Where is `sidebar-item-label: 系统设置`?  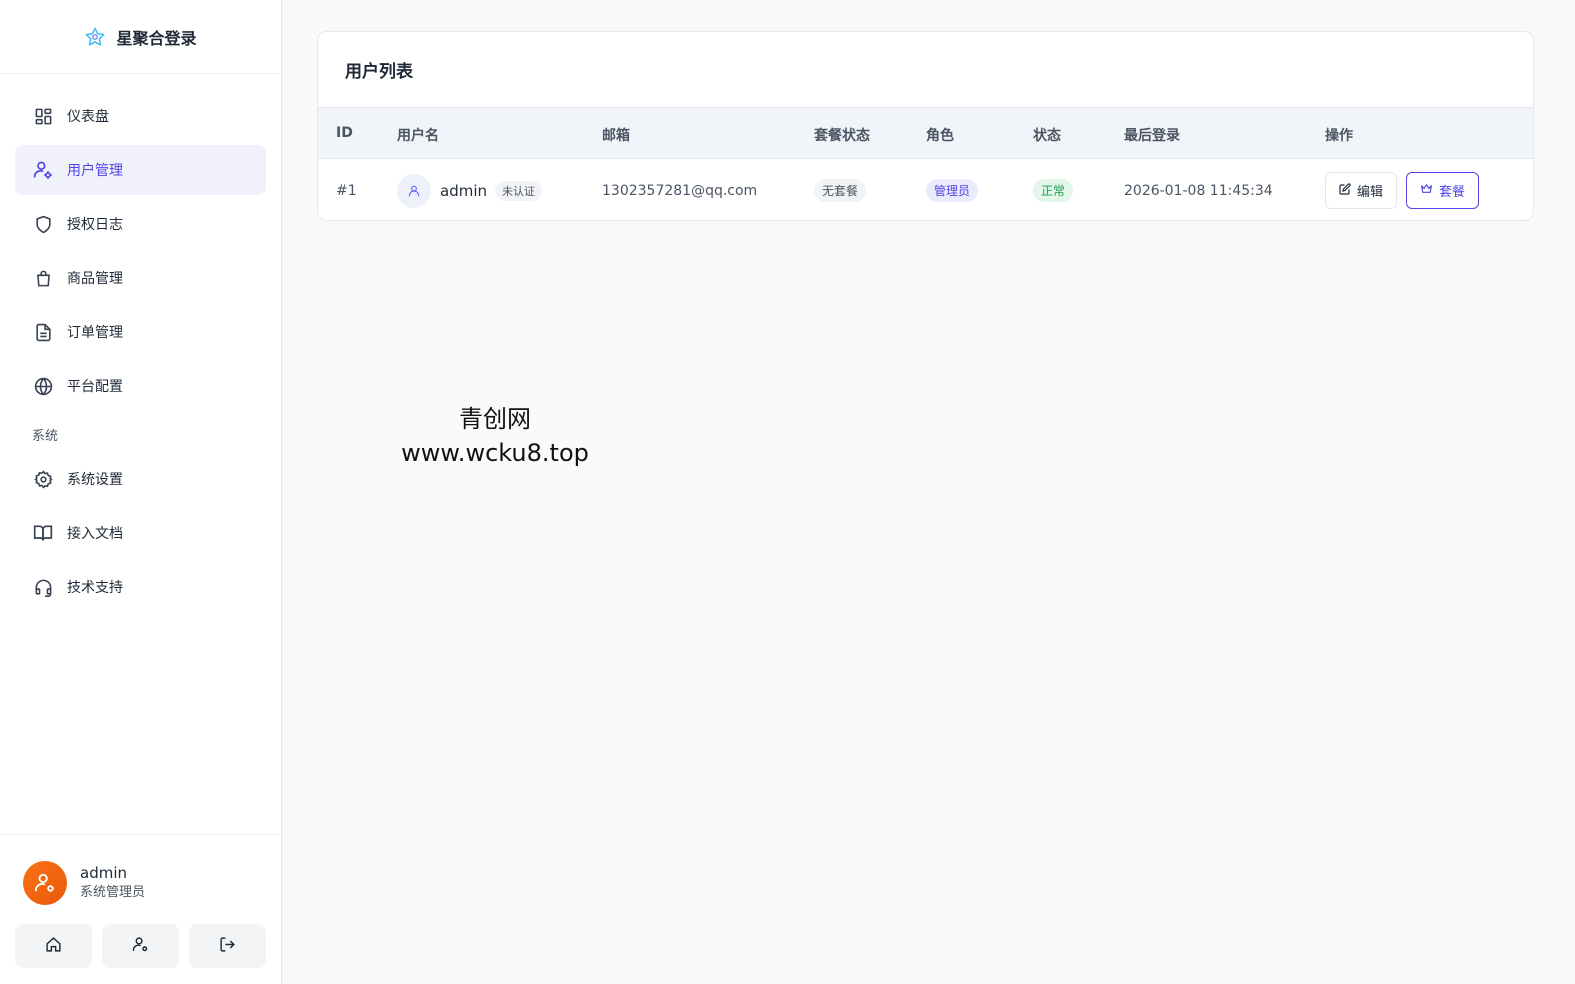
sidebar-item-label: 系统设置 is located at coordinates (95, 480).